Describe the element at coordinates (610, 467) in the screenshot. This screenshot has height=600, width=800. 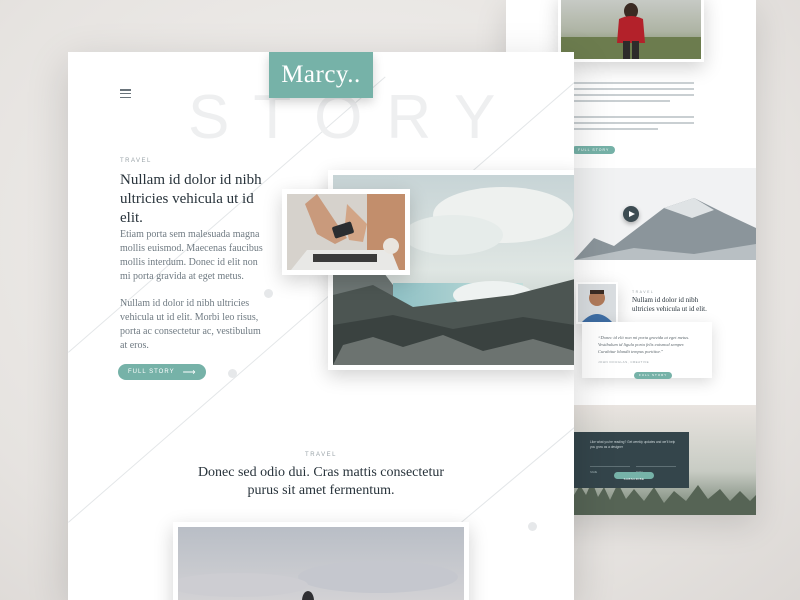
I see `newsletter-name-field: NAME` at that location.